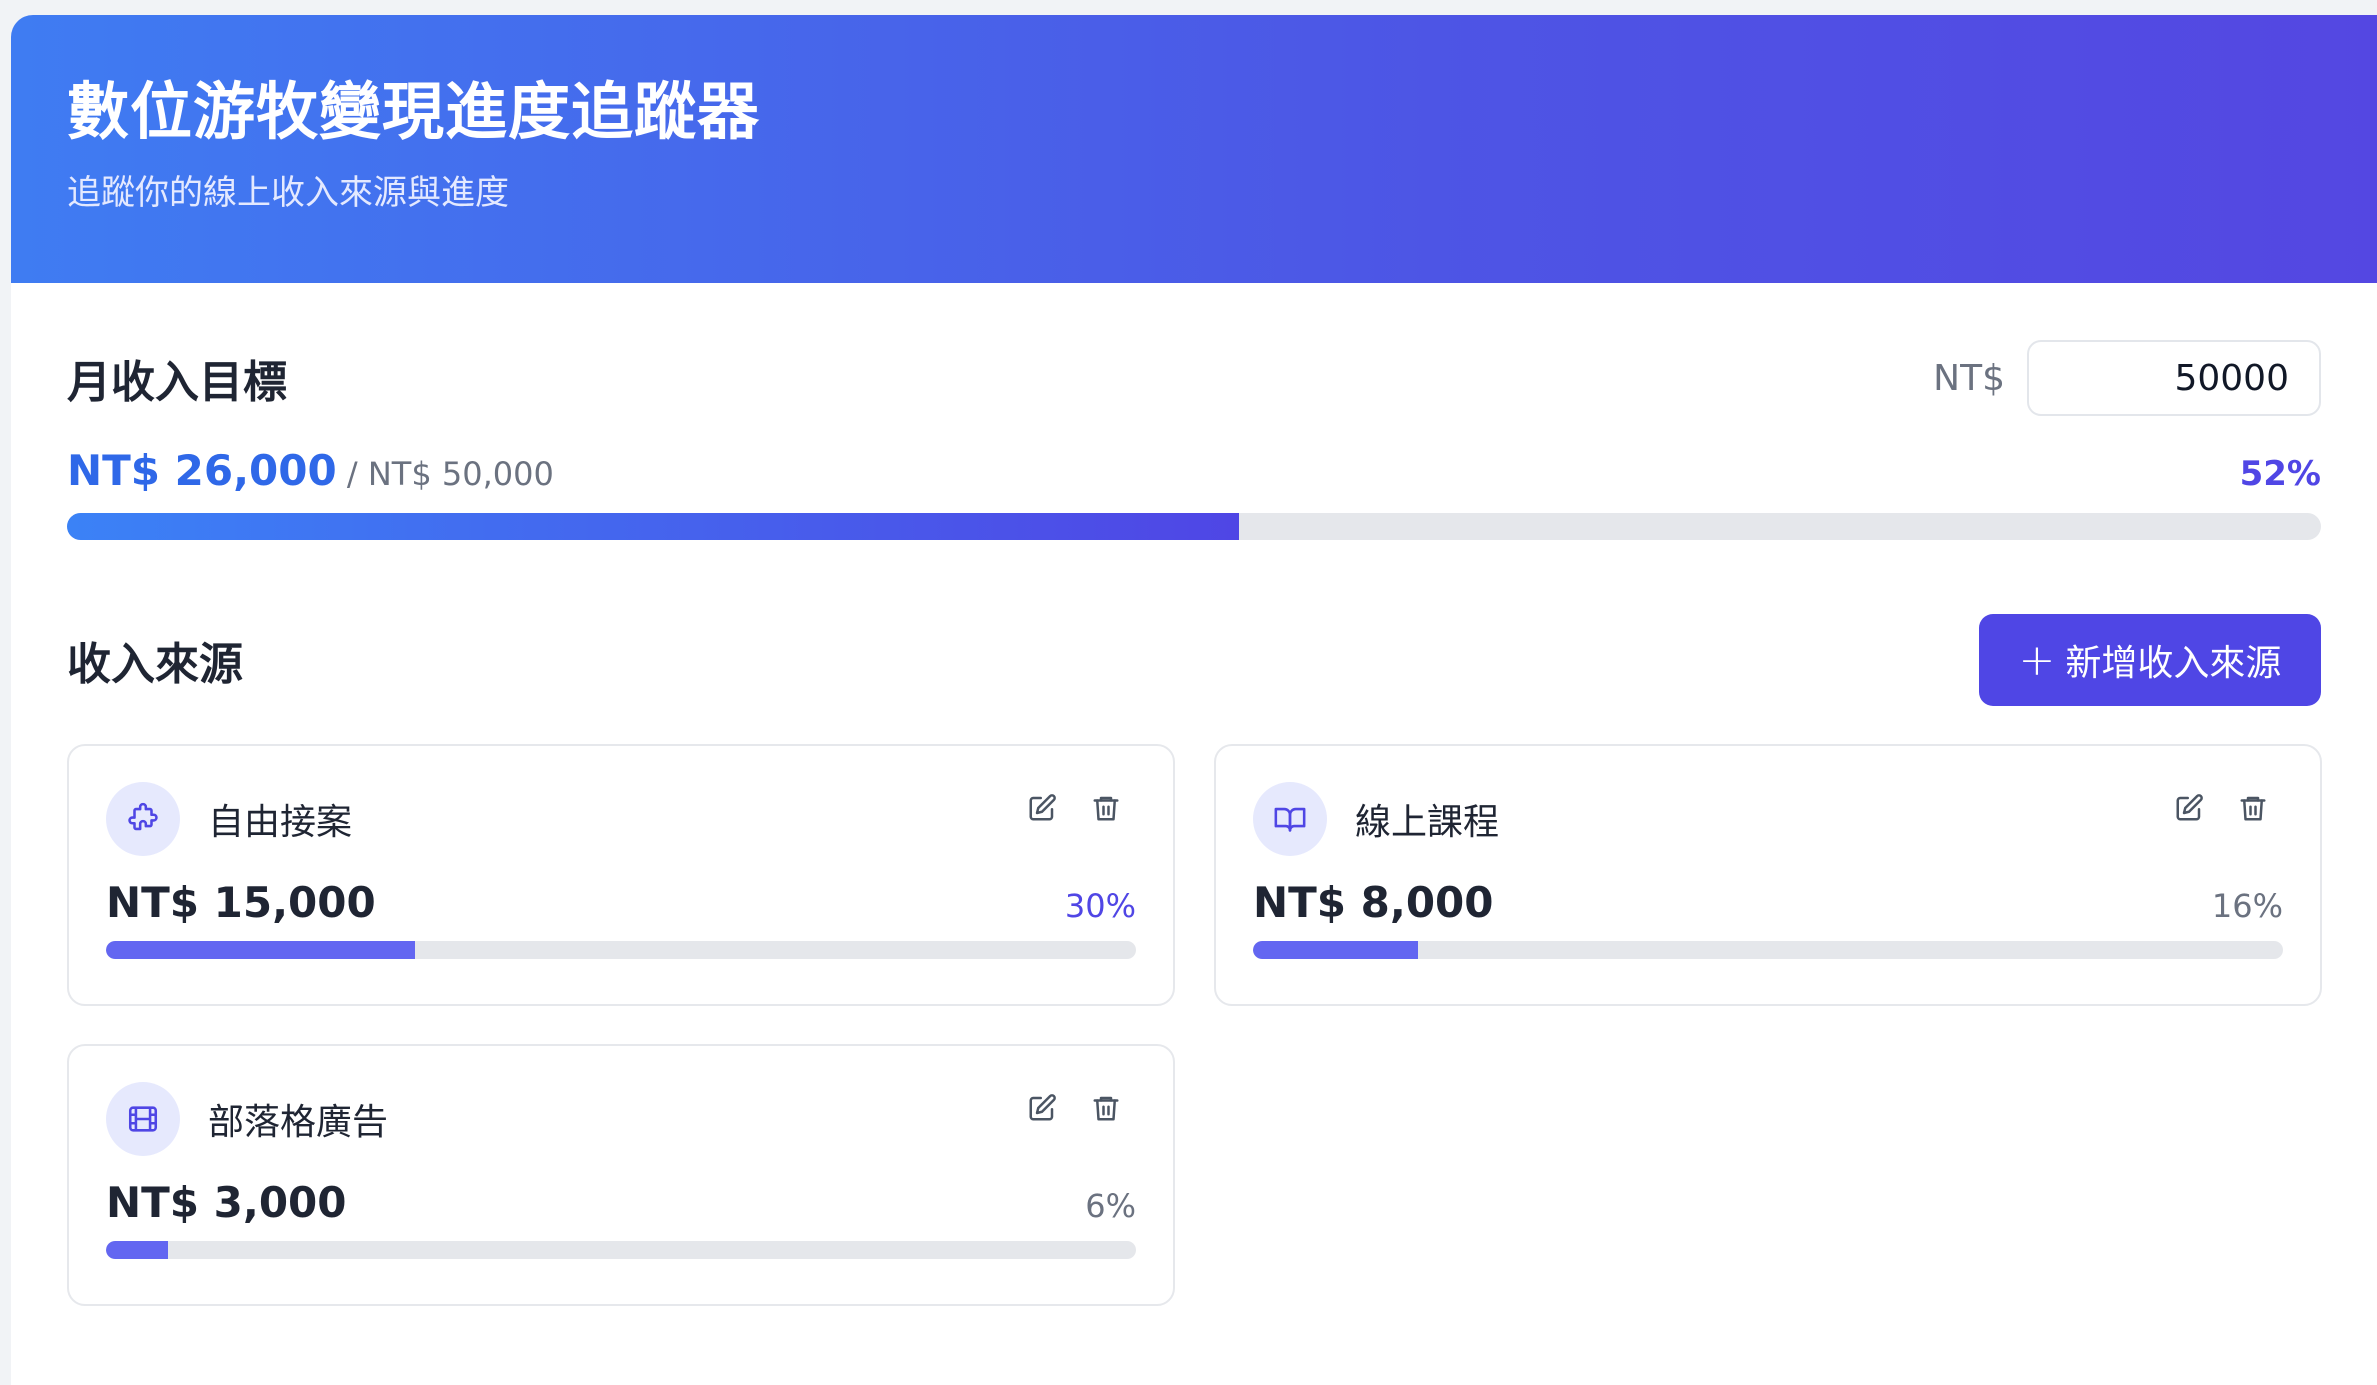  I want to click on goal-progress-bar, so click(1194, 526).